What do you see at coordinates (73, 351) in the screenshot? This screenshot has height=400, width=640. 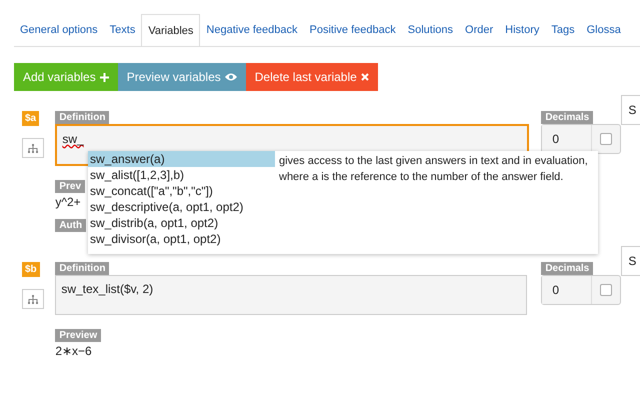 I see `preview-text: 2∗x−6` at bounding box center [73, 351].